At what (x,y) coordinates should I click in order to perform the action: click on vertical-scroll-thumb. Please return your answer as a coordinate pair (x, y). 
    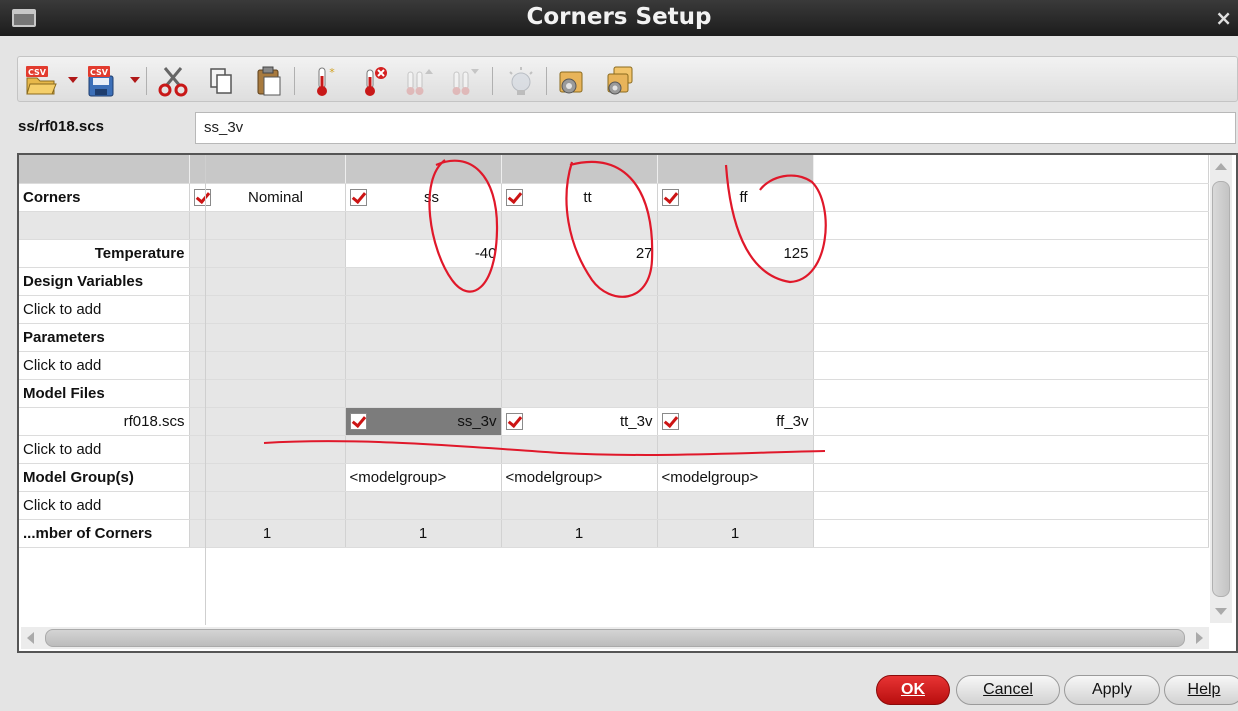
    Looking at the image, I should click on (1221, 389).